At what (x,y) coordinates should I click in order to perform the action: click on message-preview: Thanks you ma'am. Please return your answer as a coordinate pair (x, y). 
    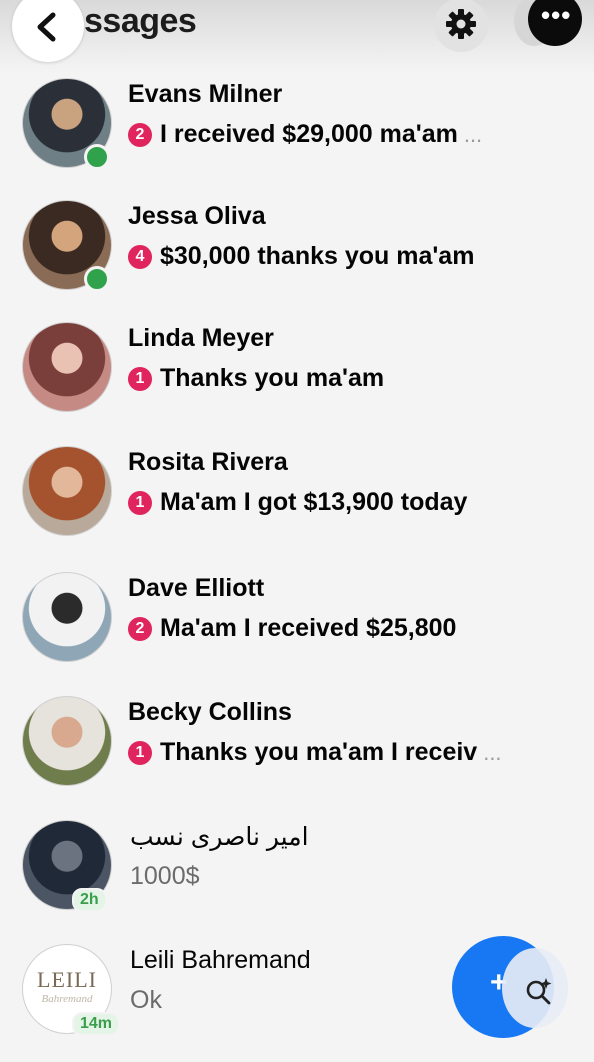
    Looking at the image, I should click on (272, 378).